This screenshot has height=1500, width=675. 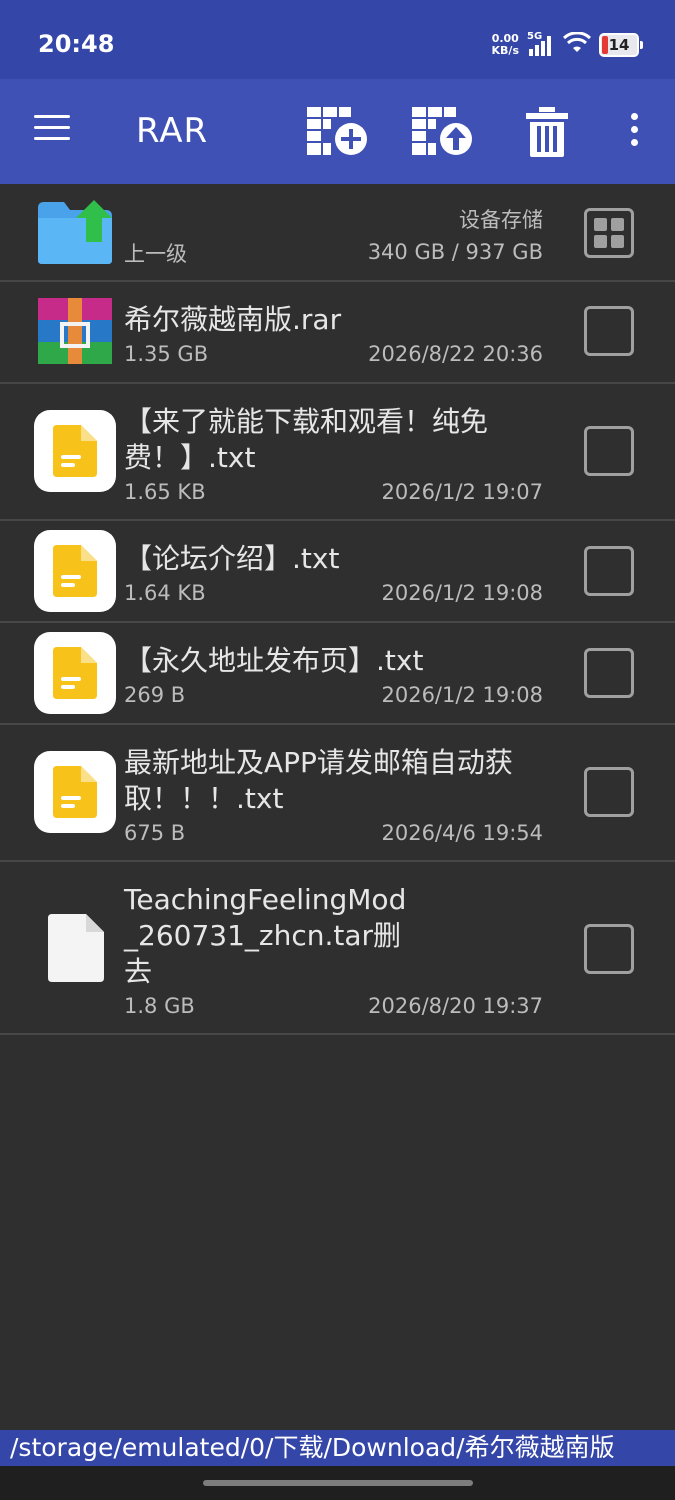 I want to click on network-speed: 0.00 KB/s, so click(x=505, y=44).